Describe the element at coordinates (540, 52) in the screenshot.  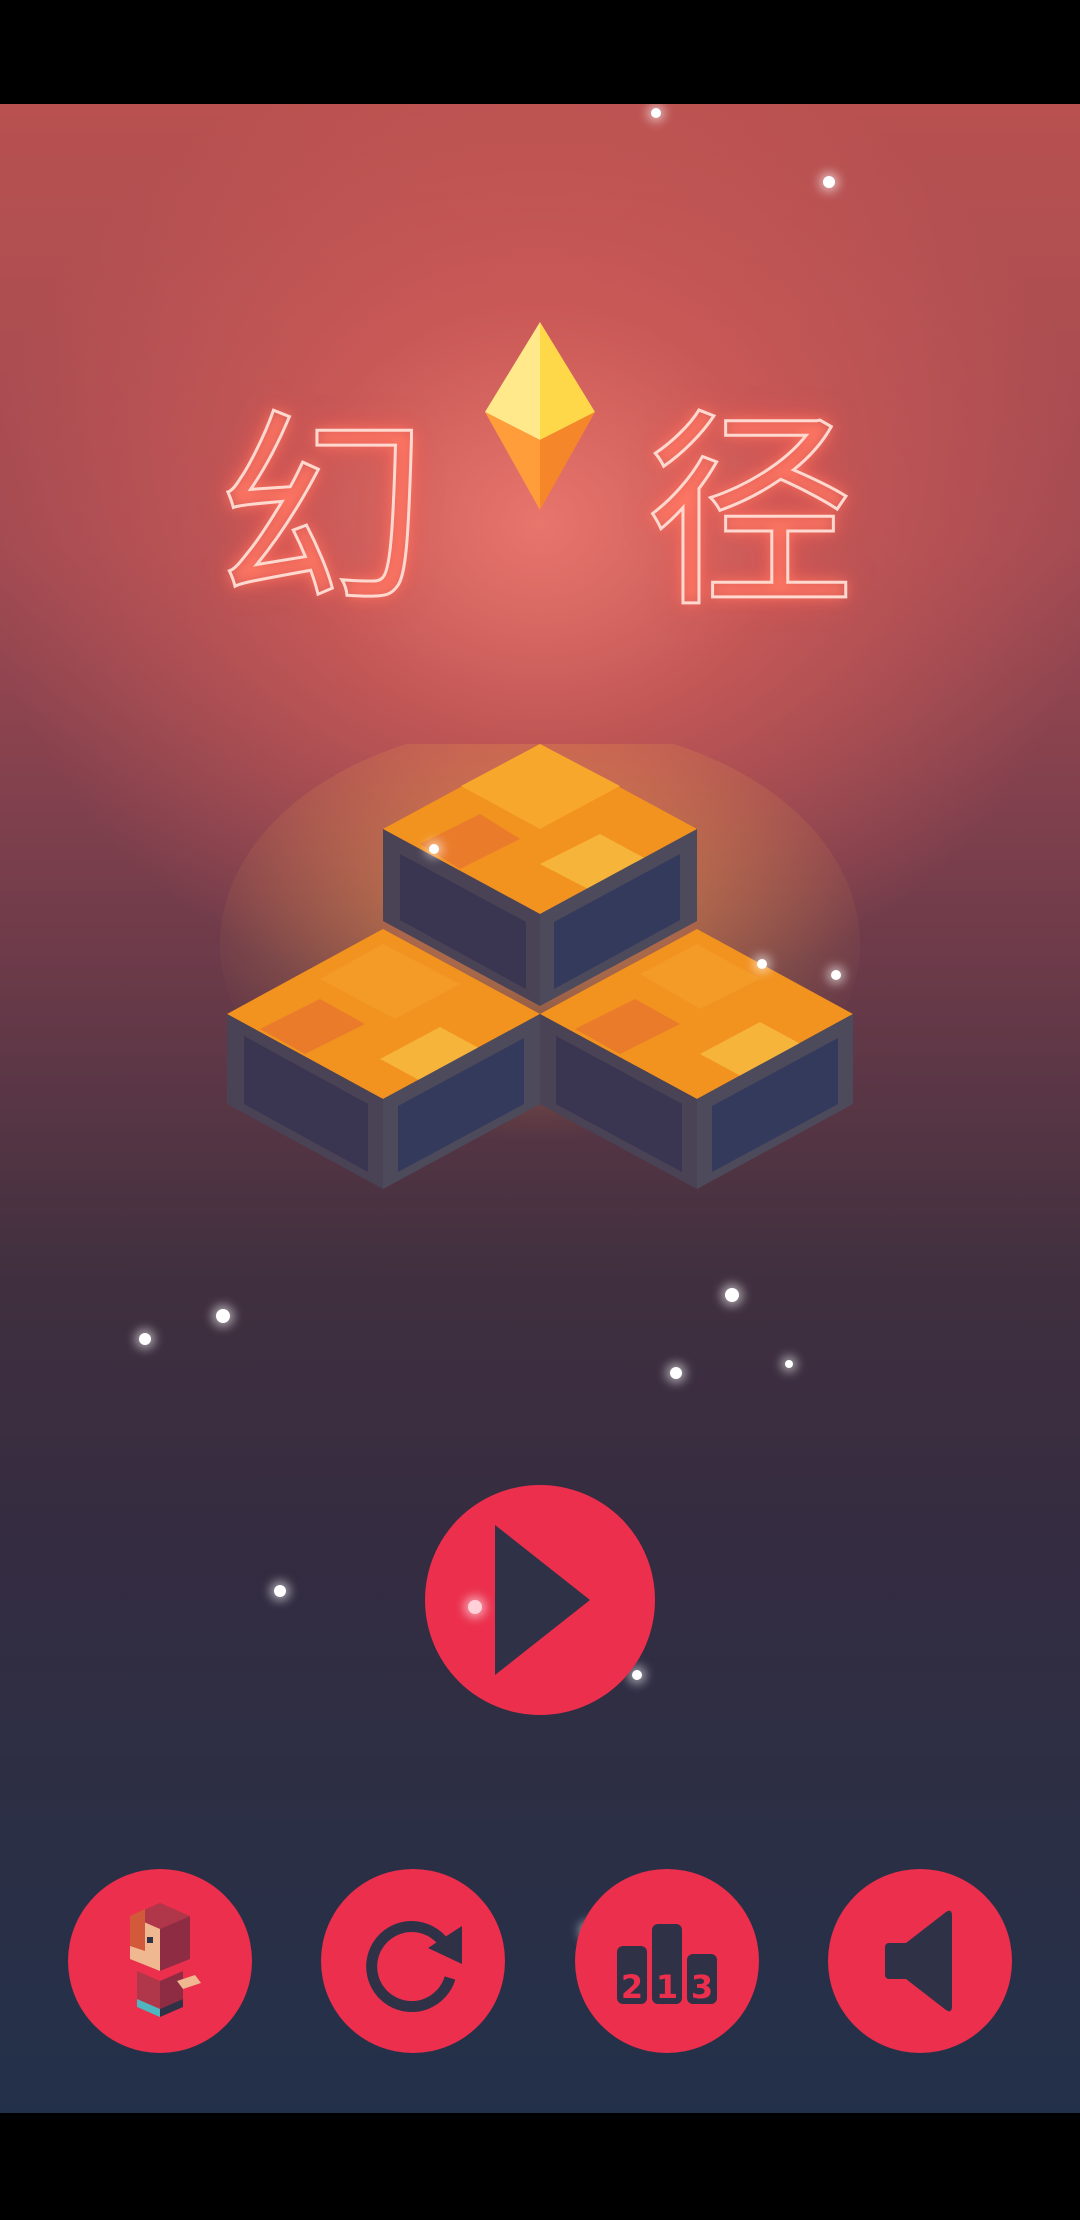
I see `status-bar` at that location.